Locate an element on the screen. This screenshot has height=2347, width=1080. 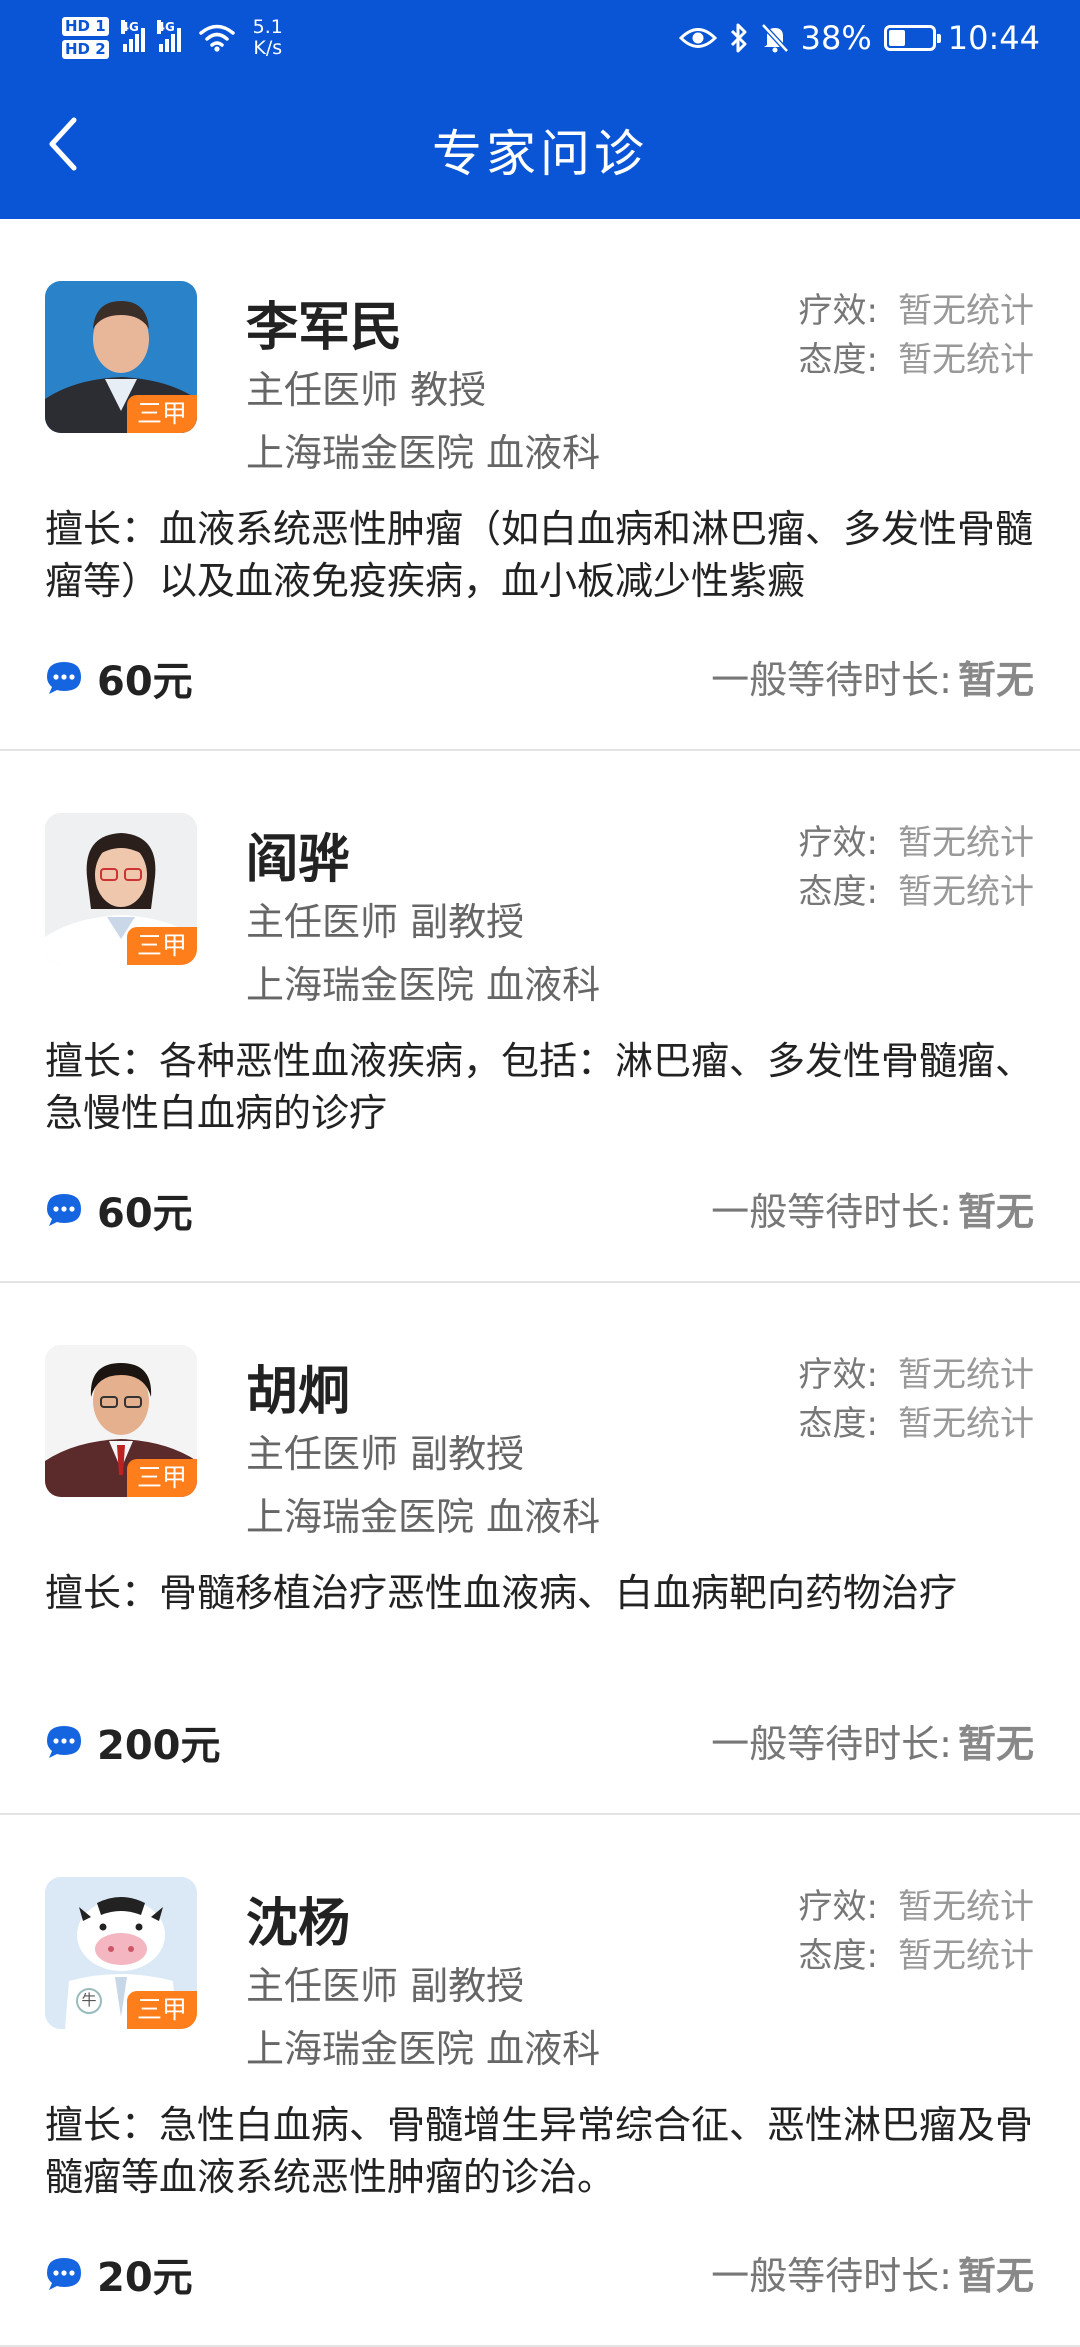
battery-fill is located at coordinates (896, 38).